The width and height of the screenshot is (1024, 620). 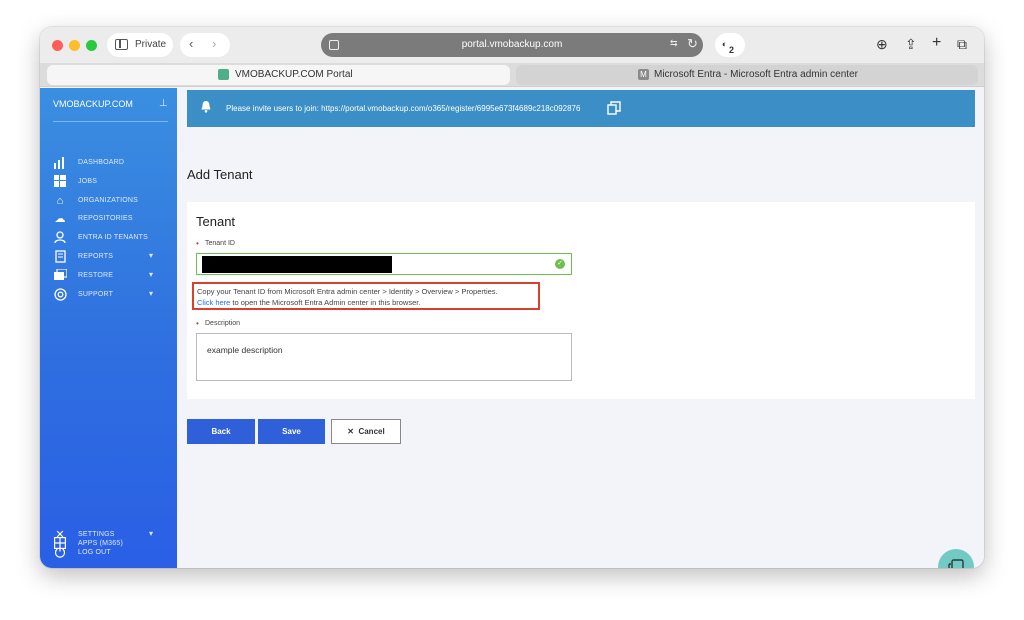 What do you see at coordinates (882, 44) in the screenshot?
I see `download-icon: ⊕` at bounding box center [882, 44].